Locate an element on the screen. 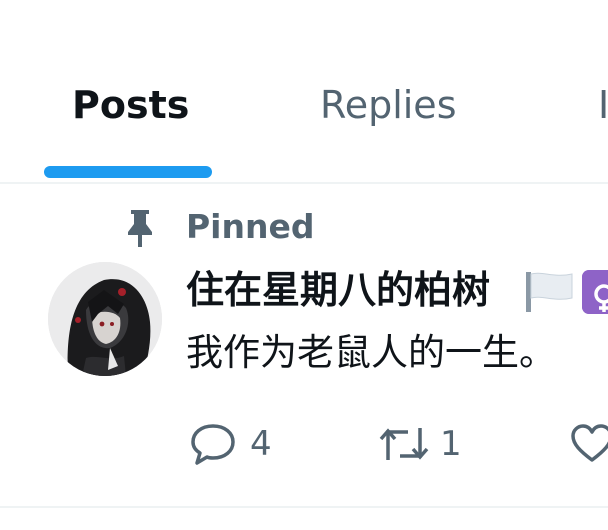 Image resolution: width=608 pixels, height=530 pixels. pin-icon is located at coordinates (140, 228).